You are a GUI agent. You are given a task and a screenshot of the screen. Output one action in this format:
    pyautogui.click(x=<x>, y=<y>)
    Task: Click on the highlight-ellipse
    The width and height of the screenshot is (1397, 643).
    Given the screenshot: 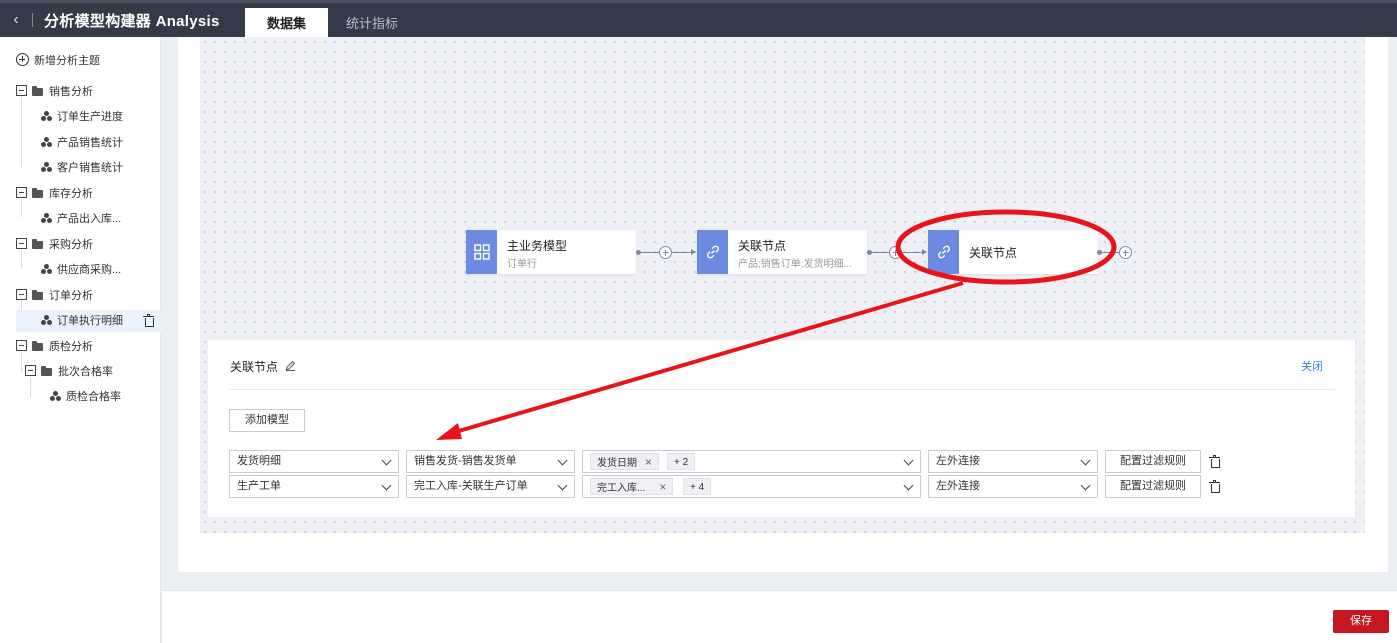 What is the action you would take?
    pyautogui.click(x=1006, y=247)
    